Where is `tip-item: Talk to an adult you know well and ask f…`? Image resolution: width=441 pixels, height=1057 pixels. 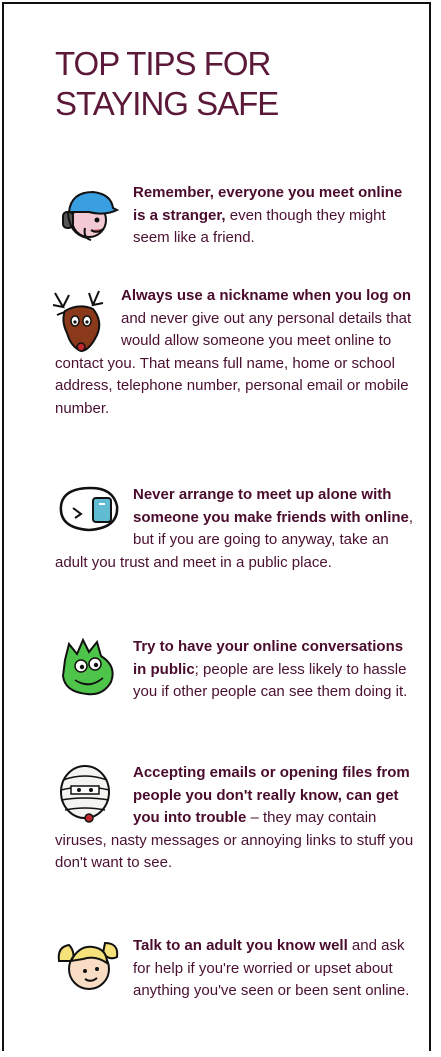
tip-item: Talk to an adult you know well and ask f… is located at coordinates (235, 969).